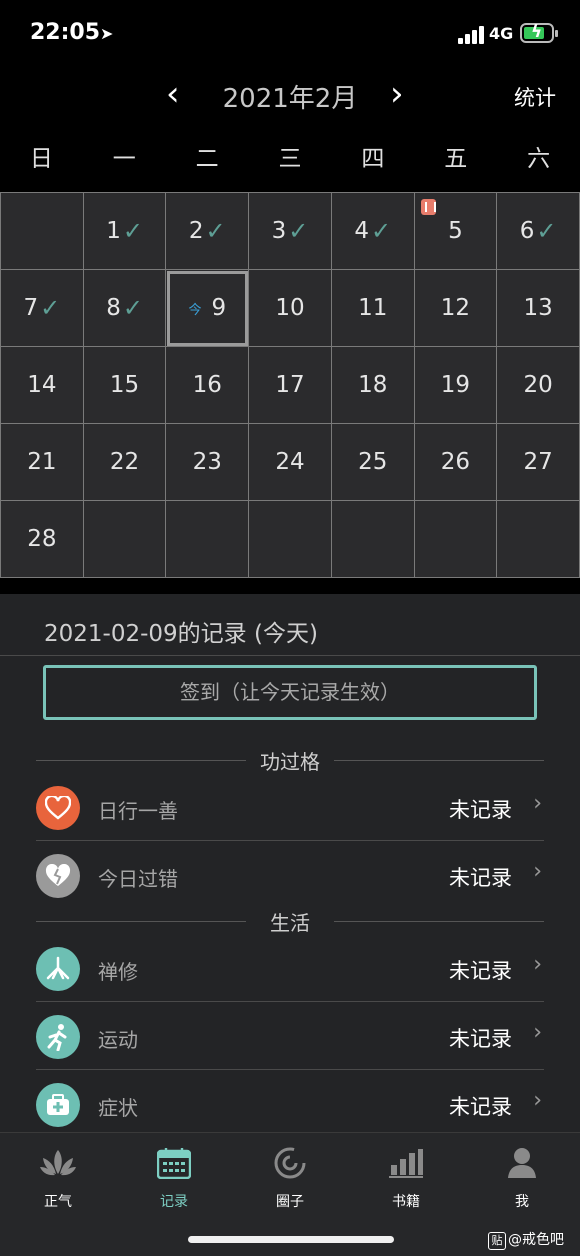 Image resolution: width=580 pixels, height=1256 pixels. What do you see at coordinates (456, 231) in the screenshot?
I see `calendar-day-5: 5` at bounding box center [456, 231].